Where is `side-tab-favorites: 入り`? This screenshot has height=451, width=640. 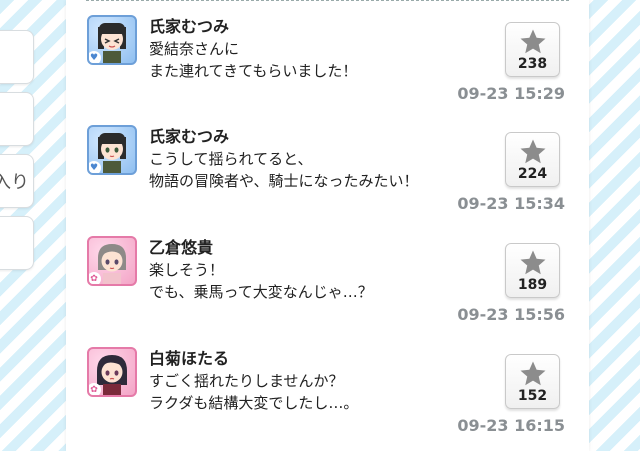
side-tab-favorites: 入り is located at coordinates (17, 181).